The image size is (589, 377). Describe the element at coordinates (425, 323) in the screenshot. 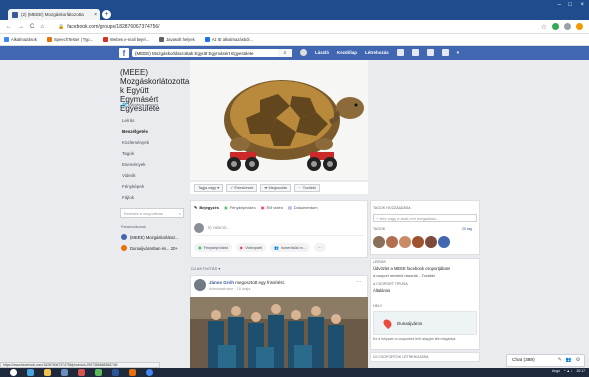

I see `location-map: Dunaújváros` at that location.